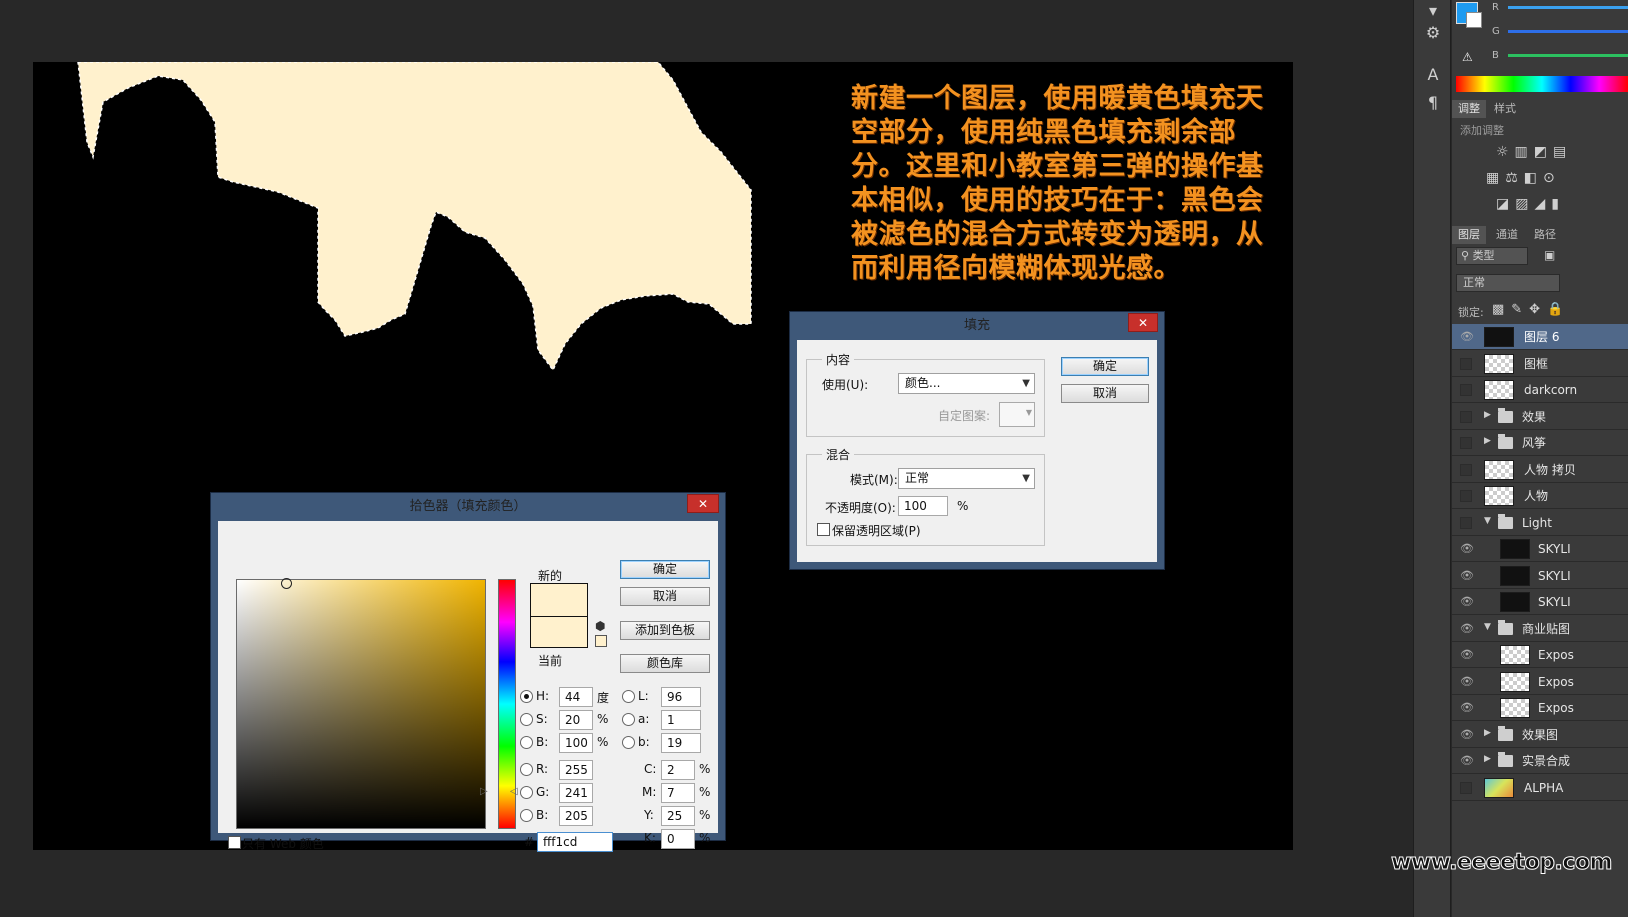  What do you see at coordinates (526, 742) in the screenshot?
I see `radio-brightness` at bounding box center [526, 742].